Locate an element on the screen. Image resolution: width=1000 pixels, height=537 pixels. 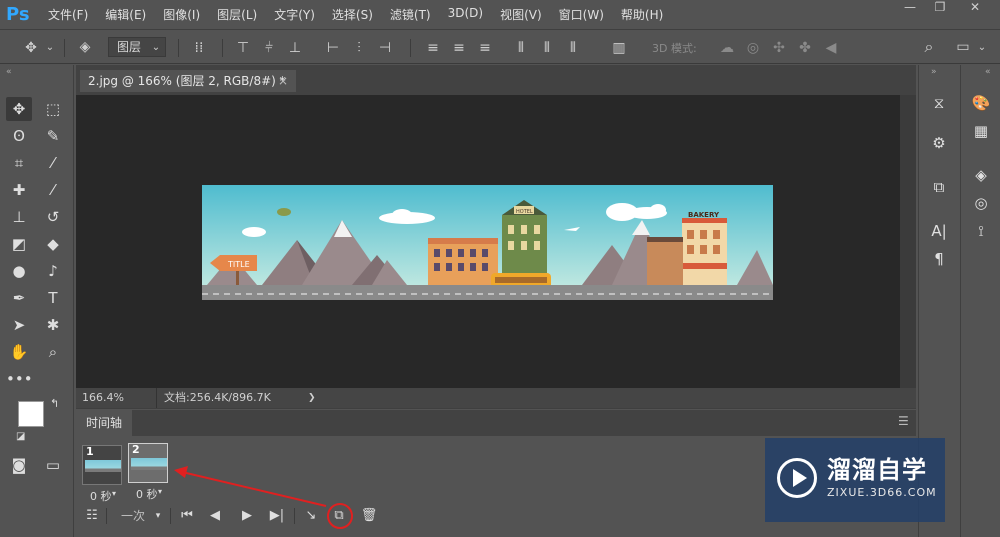
3d-slide-icon: ✤ is located at coordinates (805, 48).